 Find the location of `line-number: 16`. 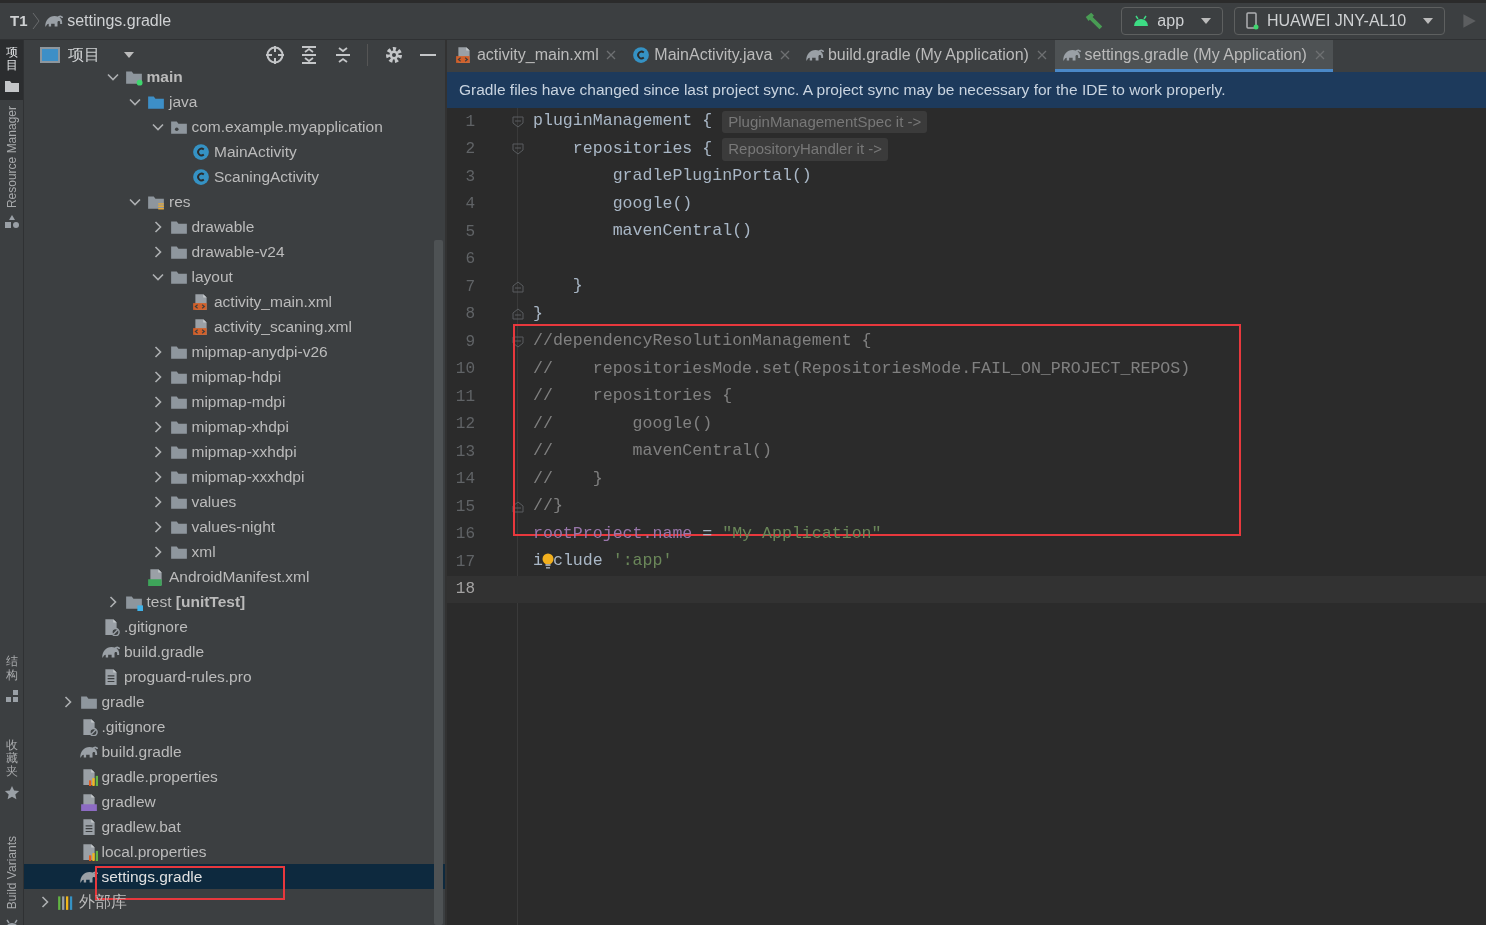

line-number: 16 is located at coordinates (464, 535).